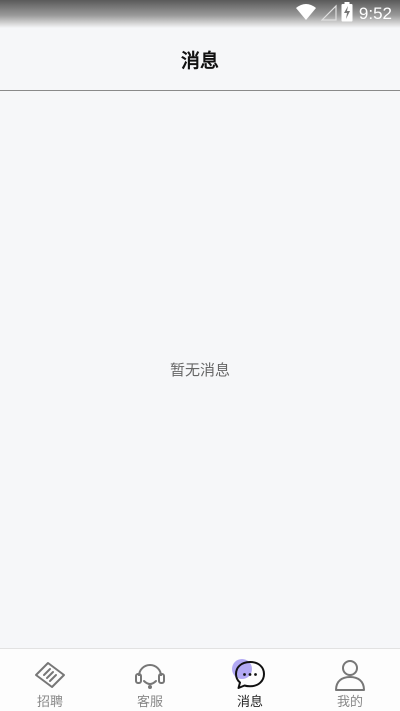 This screenshot has height=711, width=400. I want to click on tab-label: 我的, so click(349, 702).